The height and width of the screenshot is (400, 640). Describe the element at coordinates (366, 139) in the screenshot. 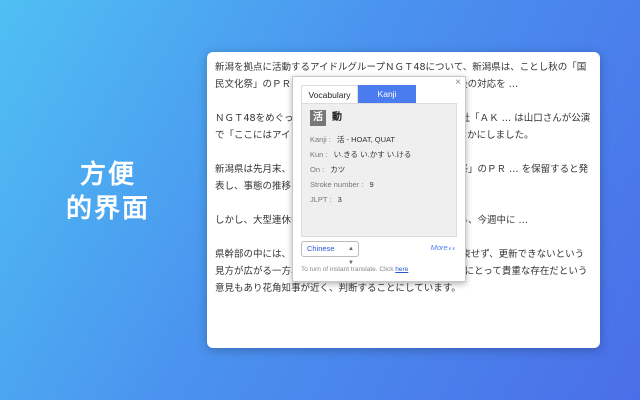

I see `kanji-value: 活 - HOAT, QUAT` at that location.